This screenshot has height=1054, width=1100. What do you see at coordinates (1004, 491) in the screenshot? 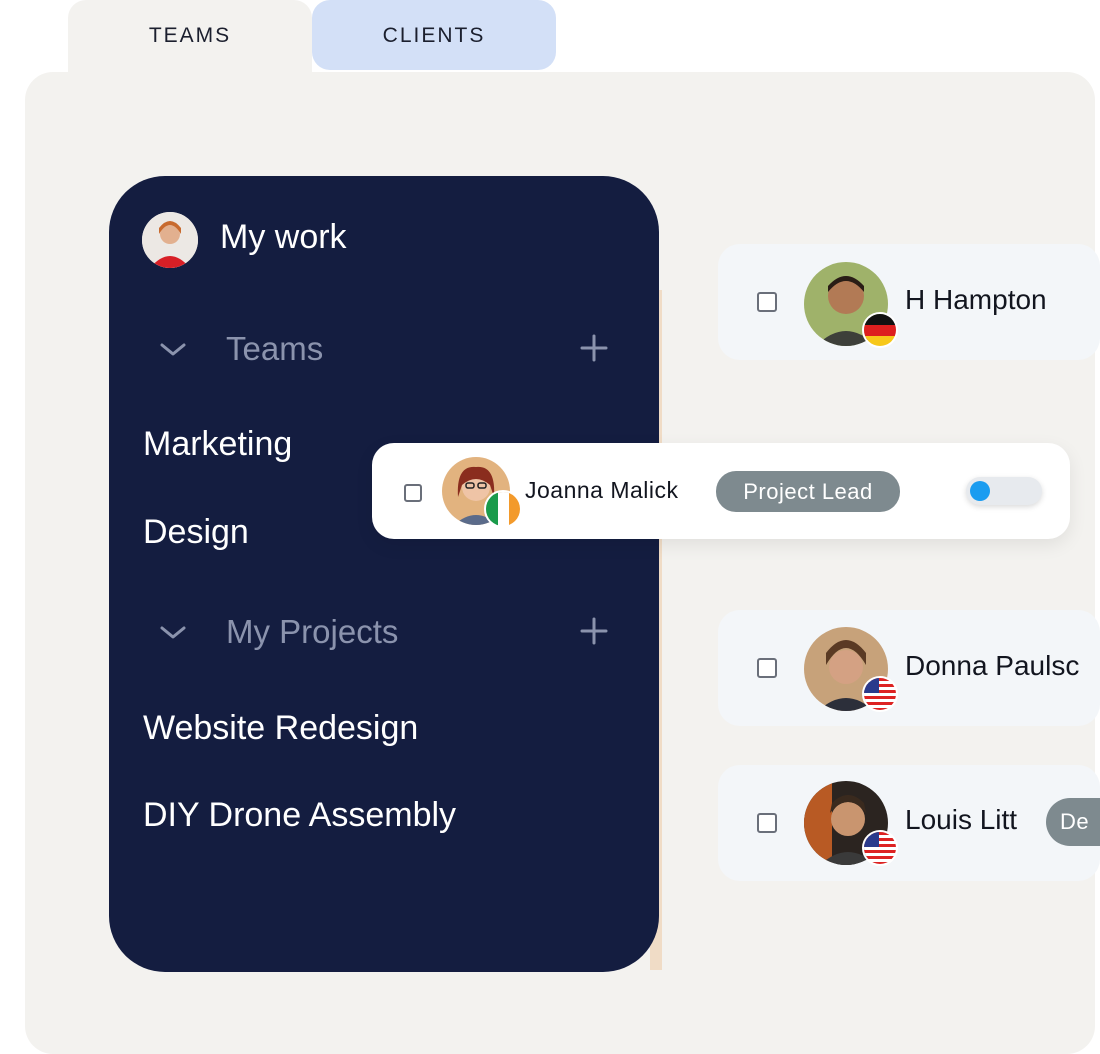
I see `status-toggle` at bounding box center [1004, 491].